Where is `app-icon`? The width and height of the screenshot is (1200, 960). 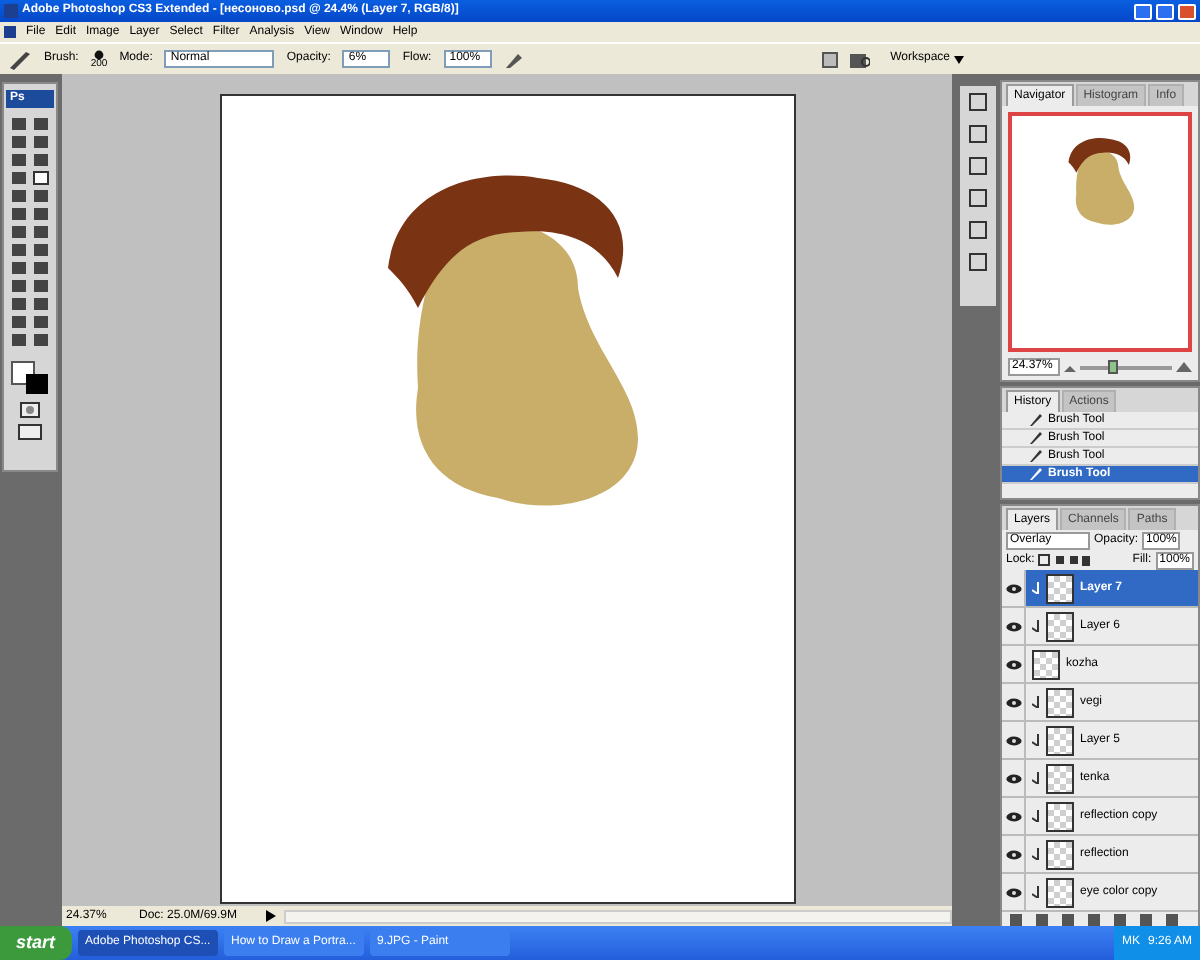
app-icon is located at coordinates (11, 11).